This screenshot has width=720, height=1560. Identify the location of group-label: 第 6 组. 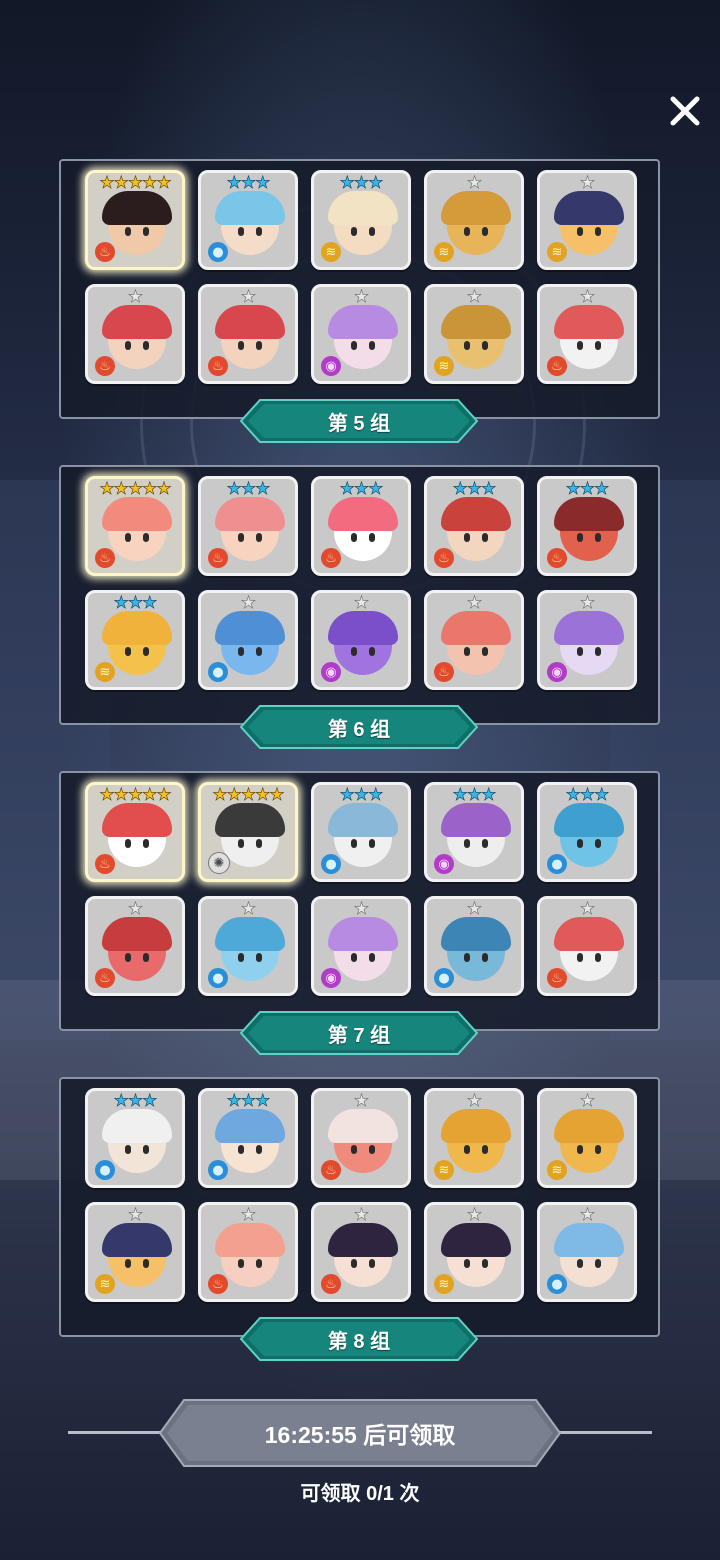
(359, 729).